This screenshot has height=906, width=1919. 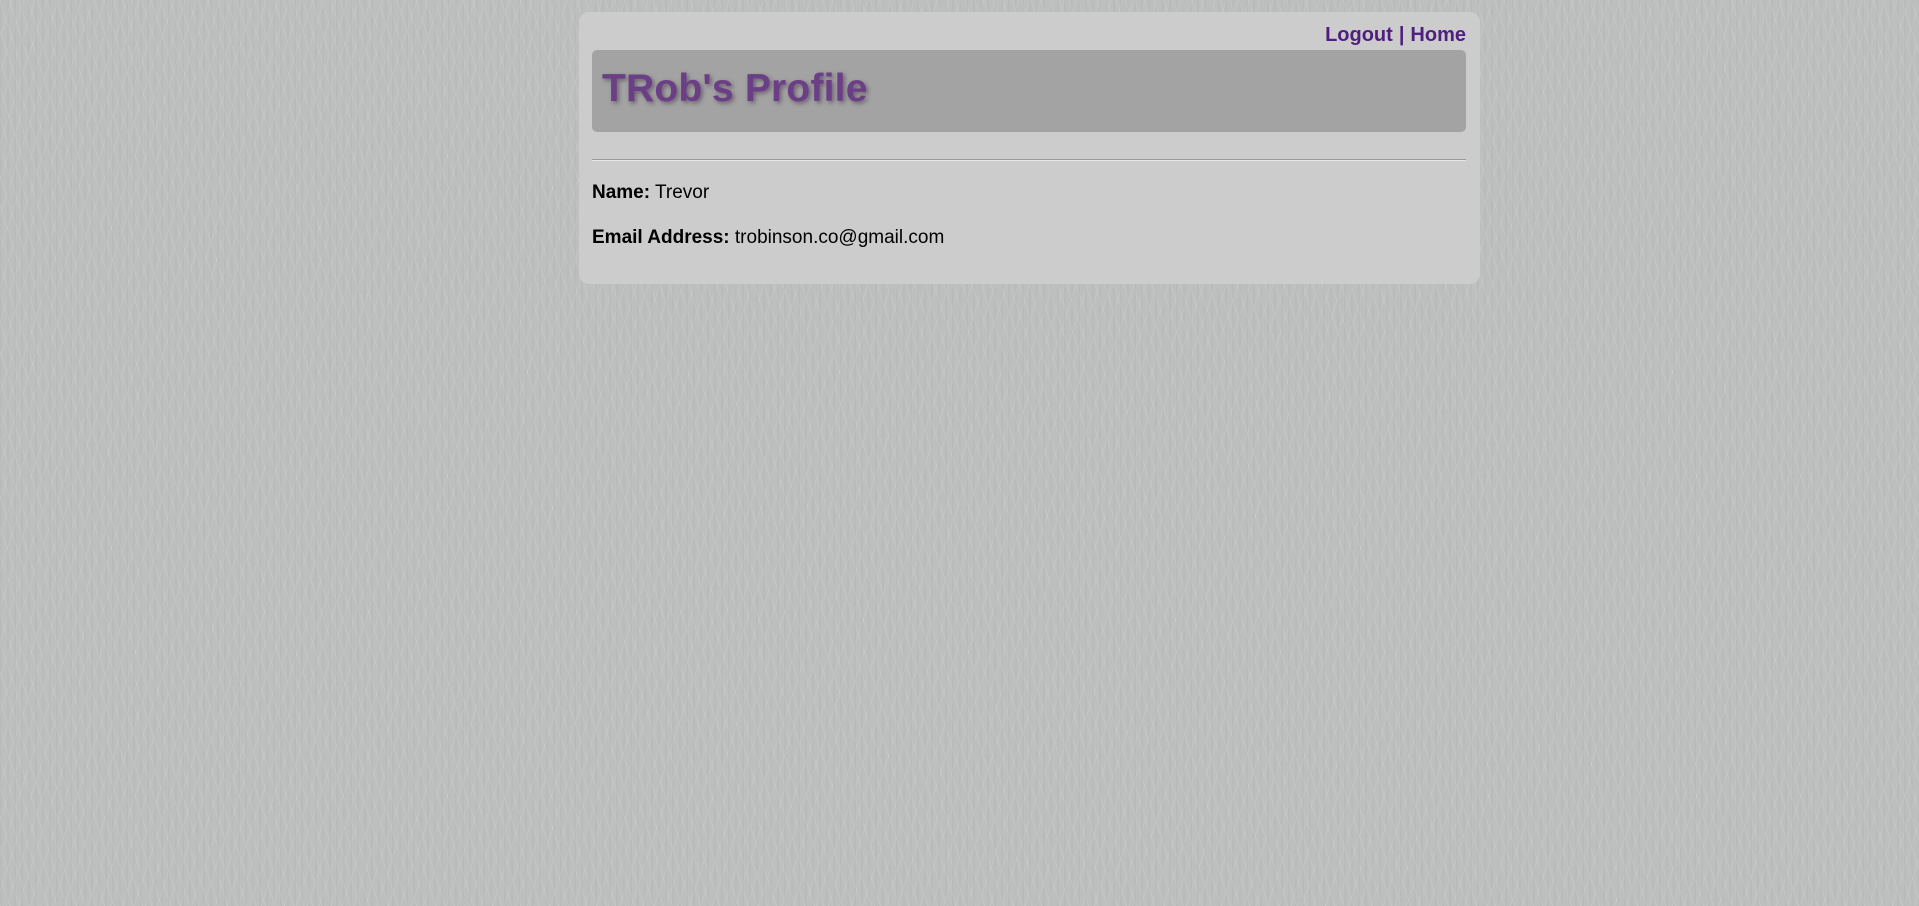 What do you see at coordinates (1029, 160) in the screenshot?
I see `divider` at bounding box center [1029, 160].